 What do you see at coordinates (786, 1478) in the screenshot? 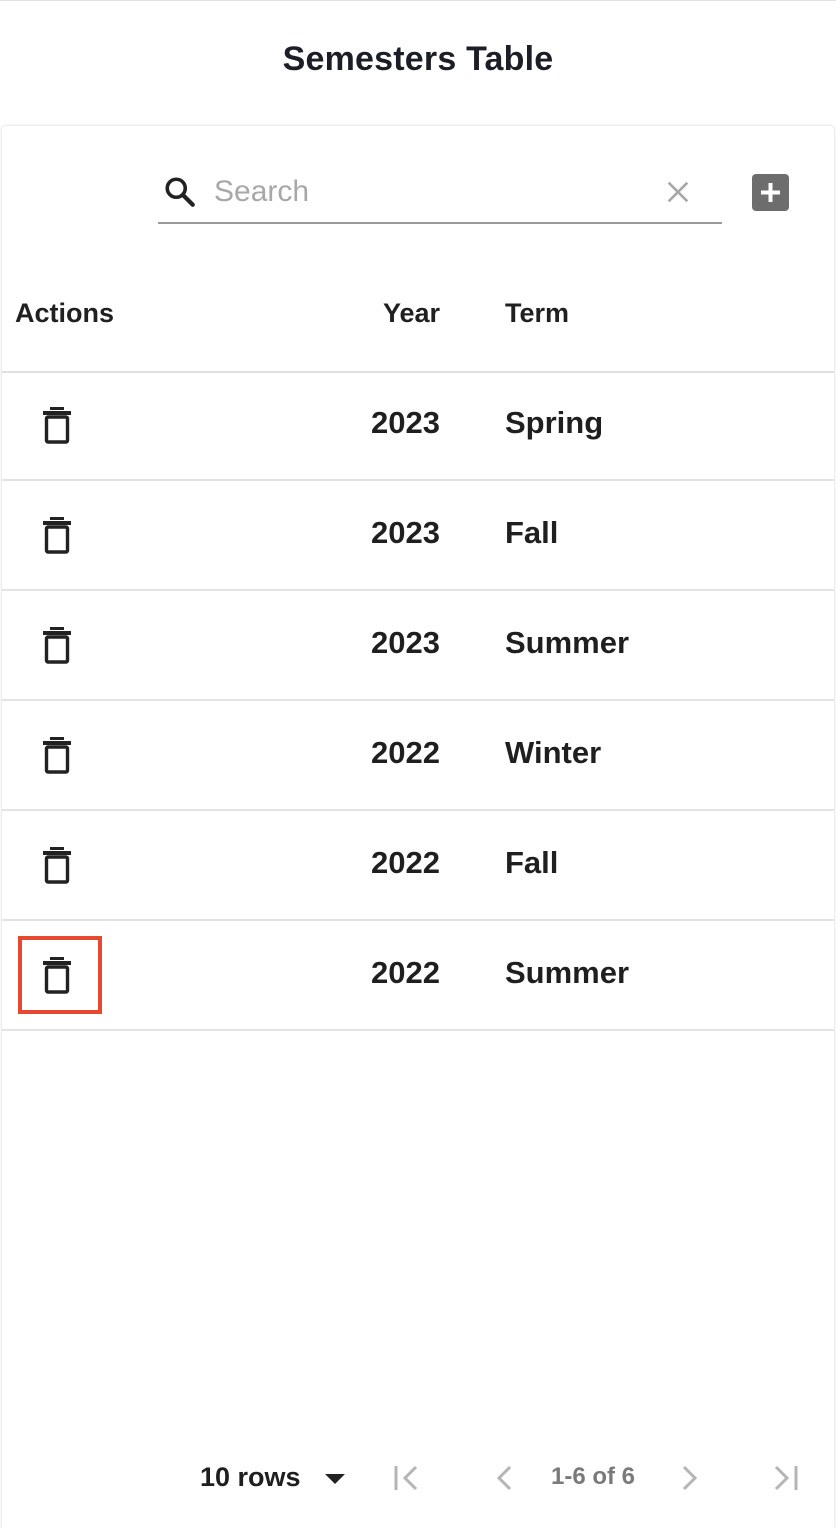
I see `last-page-icon` at bounding box center [786, 1478].